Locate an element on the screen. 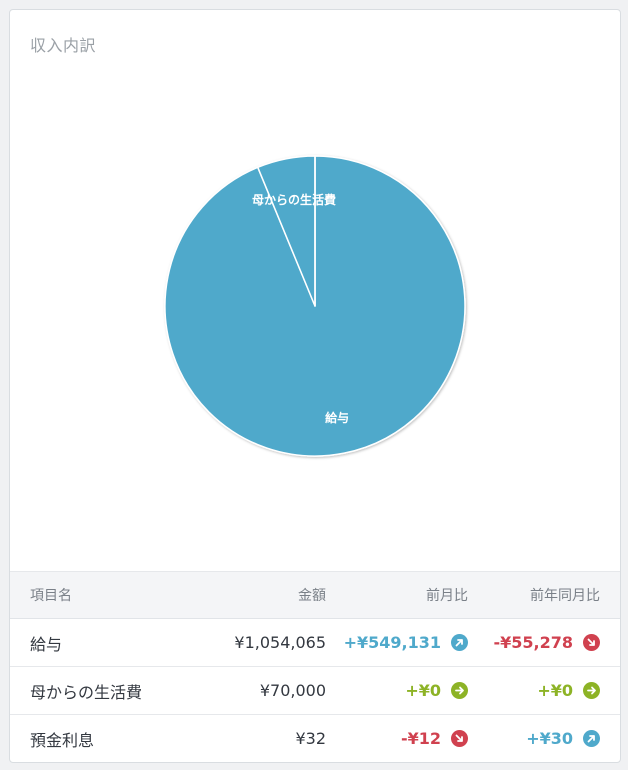 The image size is (628, 770). row-mom: +¥0 is located at coordinates (436, 690).